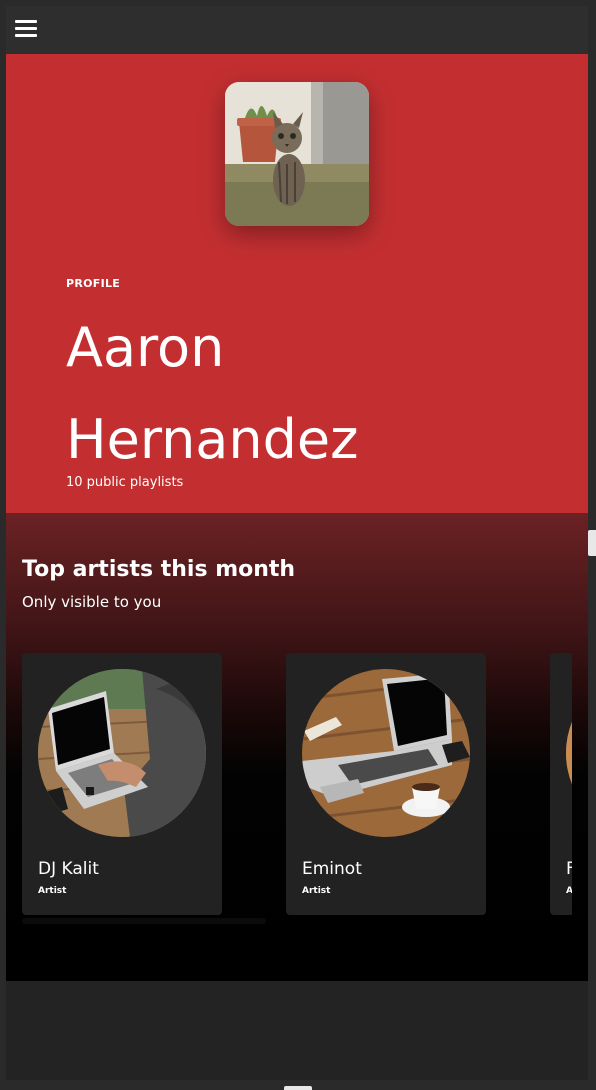 This screenshot has width=596, height=1090. What do you see at coordinates (332, 869) in the screenshot?
I see `artist-name: Eminot` at bounding box center [332, 869].